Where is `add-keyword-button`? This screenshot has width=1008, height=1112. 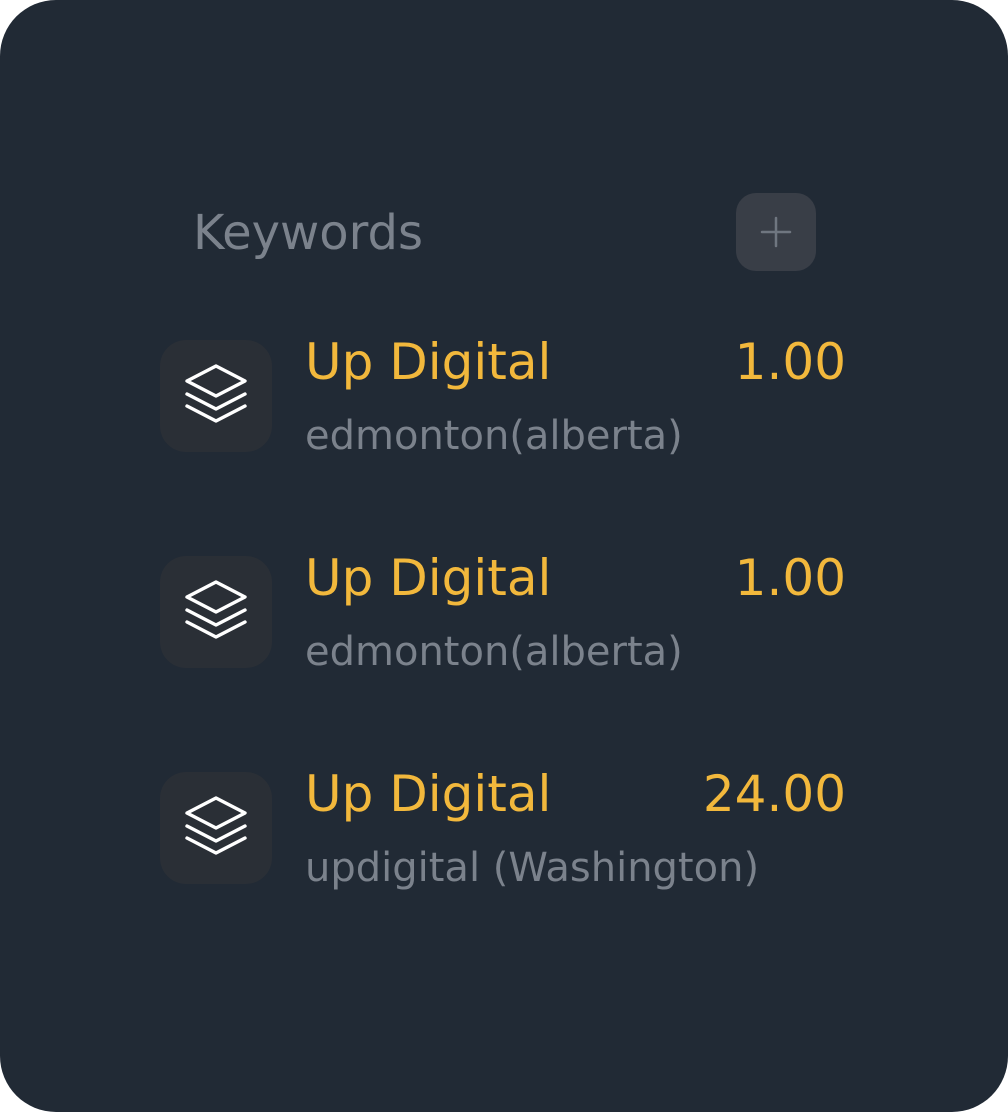 add-keyword-button is located at coordinates (776, 232).